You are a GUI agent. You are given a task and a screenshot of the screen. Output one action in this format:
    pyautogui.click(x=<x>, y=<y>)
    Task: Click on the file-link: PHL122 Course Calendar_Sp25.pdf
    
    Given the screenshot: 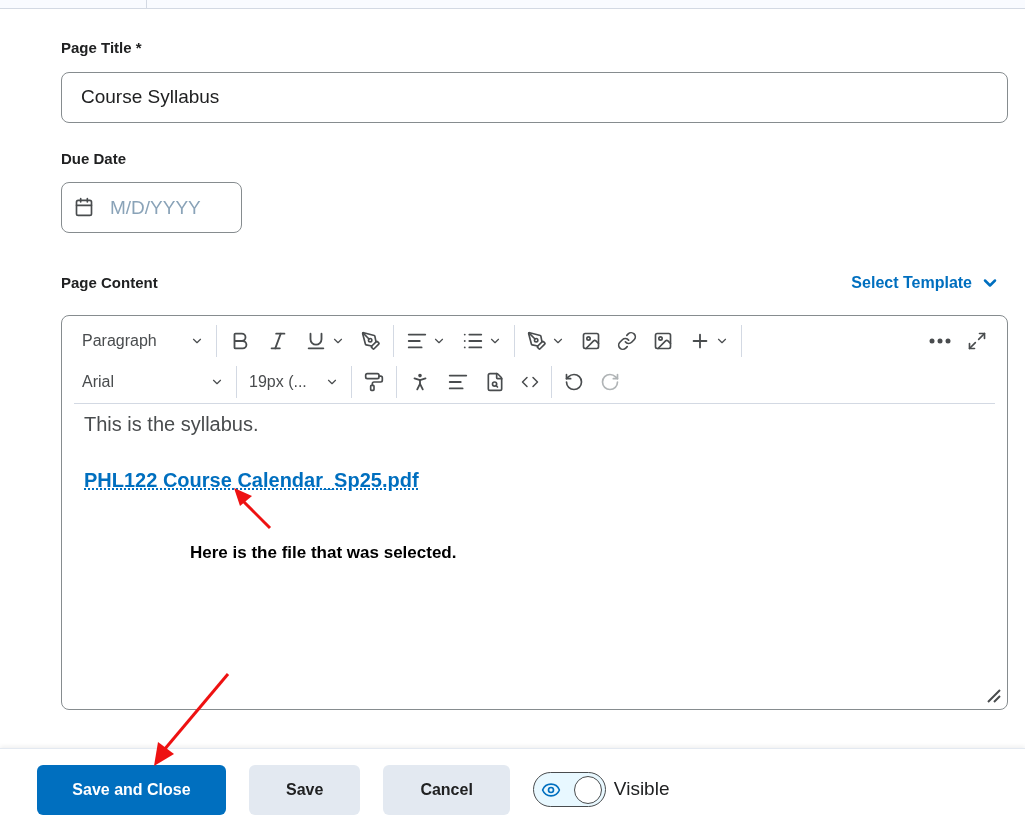 What is the action you would take?
    pyautogui.click(x=251, y=480)
    